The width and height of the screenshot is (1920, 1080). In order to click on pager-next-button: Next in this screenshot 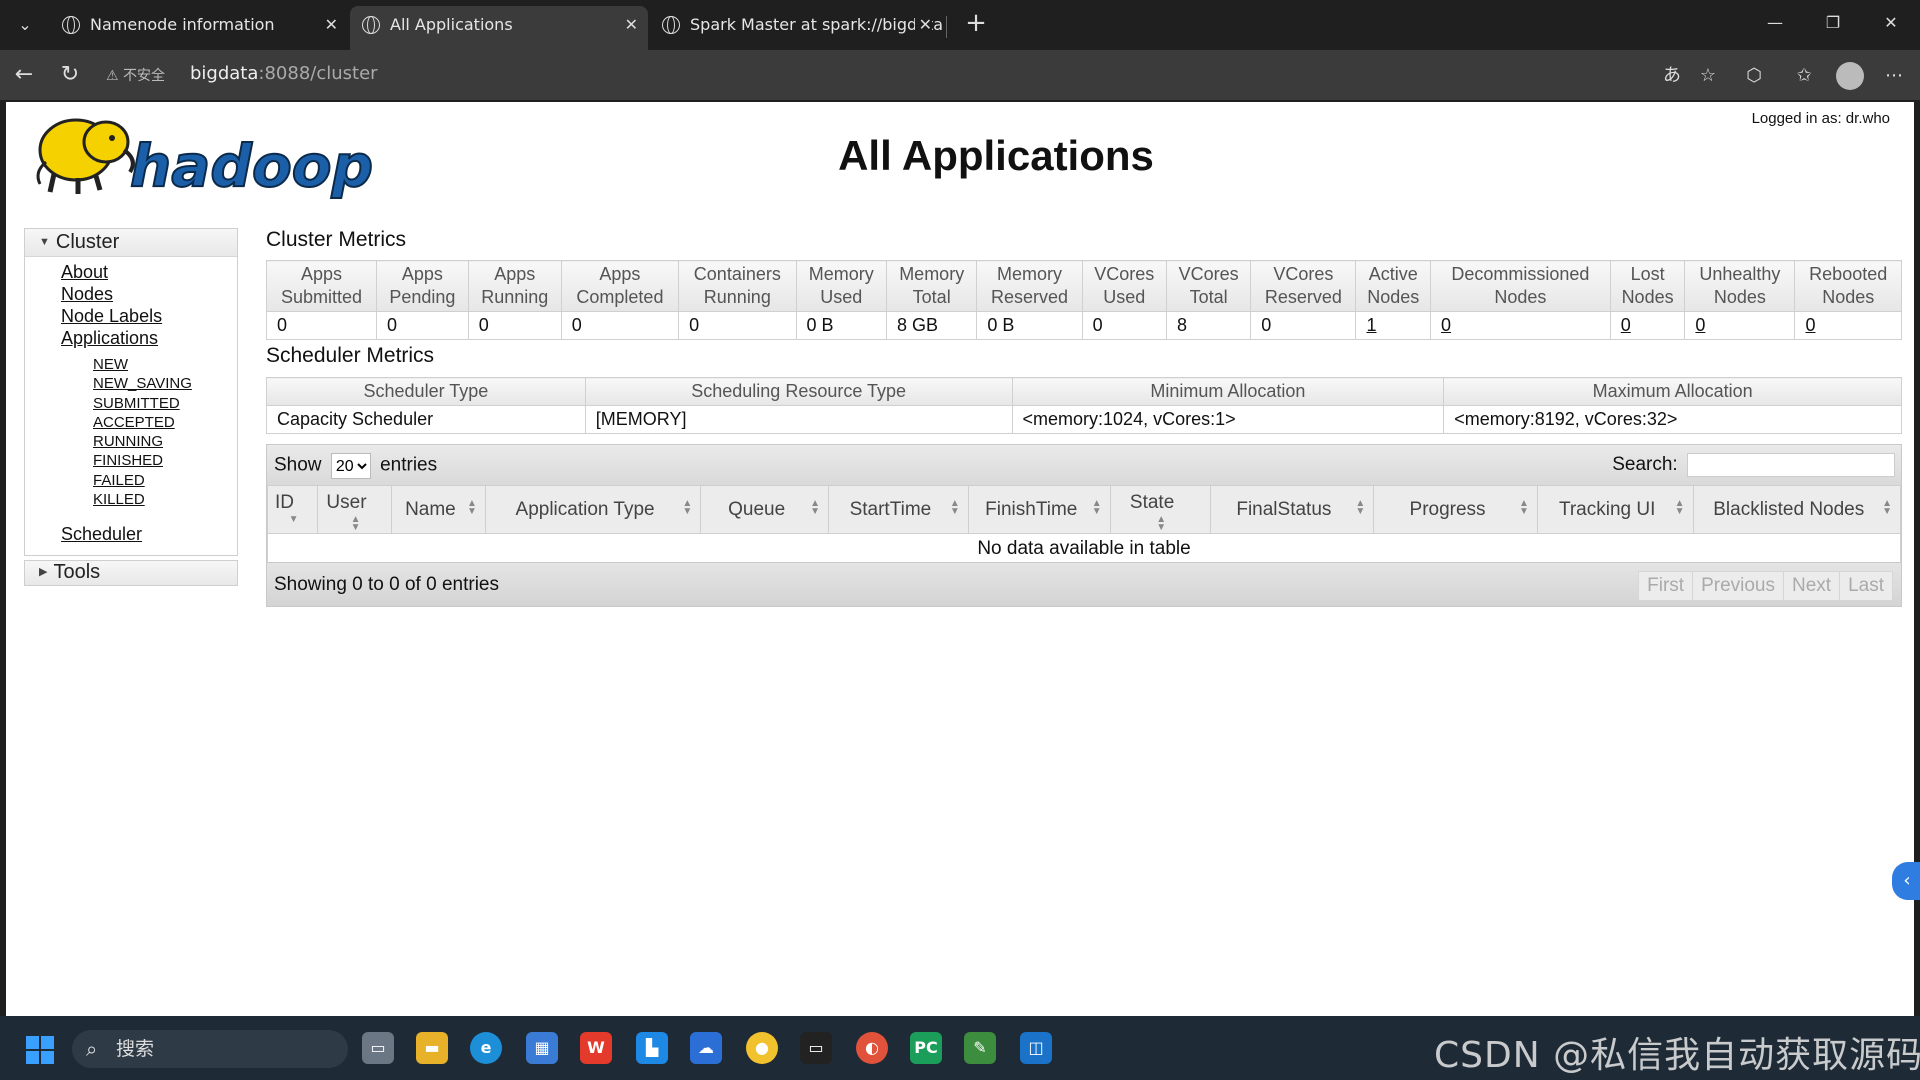, I will do `click(1812, 586)`.